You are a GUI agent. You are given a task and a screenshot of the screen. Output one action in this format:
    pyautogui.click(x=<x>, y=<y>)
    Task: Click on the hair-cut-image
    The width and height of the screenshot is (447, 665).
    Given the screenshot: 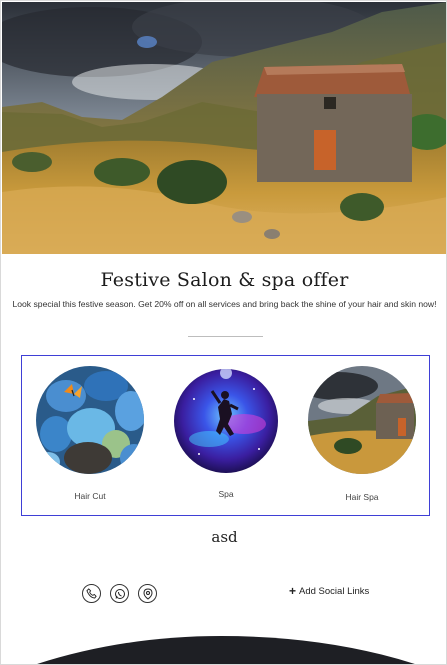 What is the action you would take?
    pyautogui.click(x=90, y=420)
    